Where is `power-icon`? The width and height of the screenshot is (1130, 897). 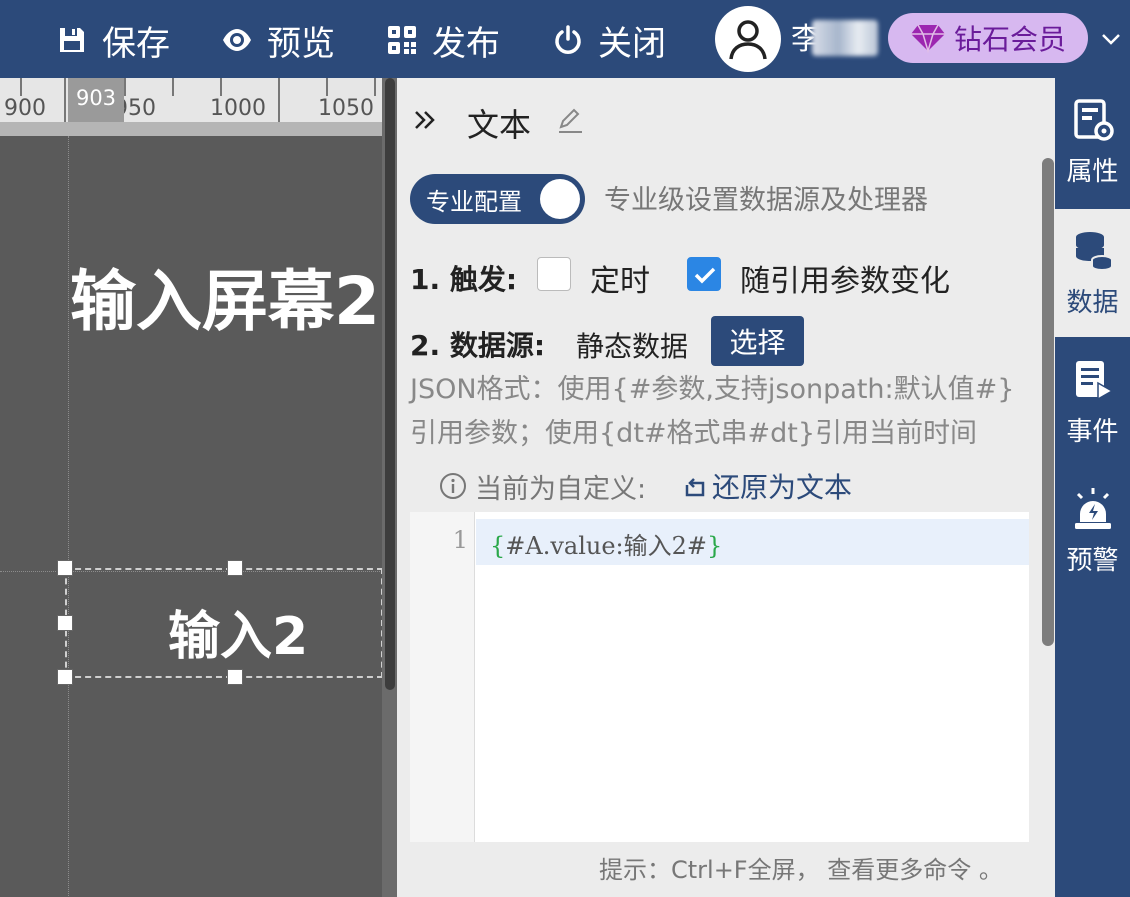
power-icon is located at coordinates (568, 40).